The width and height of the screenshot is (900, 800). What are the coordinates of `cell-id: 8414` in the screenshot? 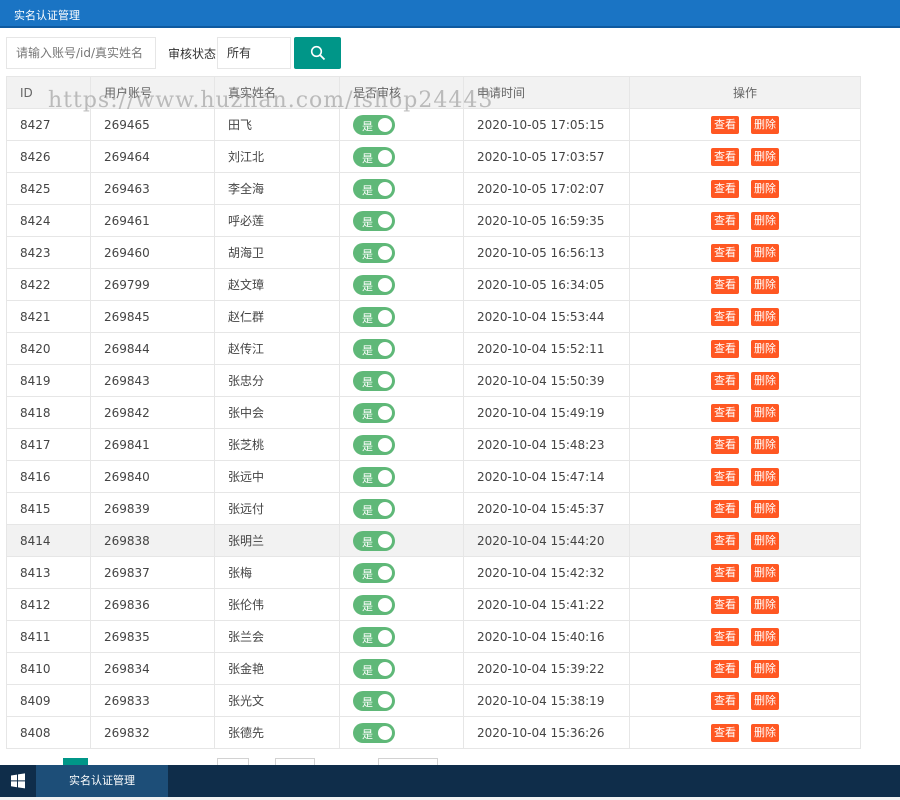 It's located at (48, 540).